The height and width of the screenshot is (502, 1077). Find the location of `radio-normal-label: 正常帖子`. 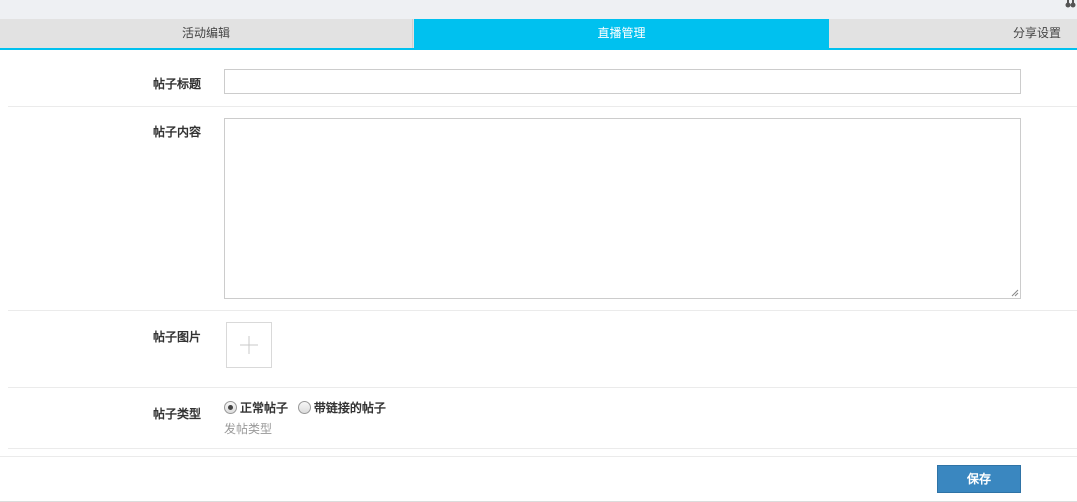

radio-normal-label: 正常帖子 is located at coordinates (264, 408).